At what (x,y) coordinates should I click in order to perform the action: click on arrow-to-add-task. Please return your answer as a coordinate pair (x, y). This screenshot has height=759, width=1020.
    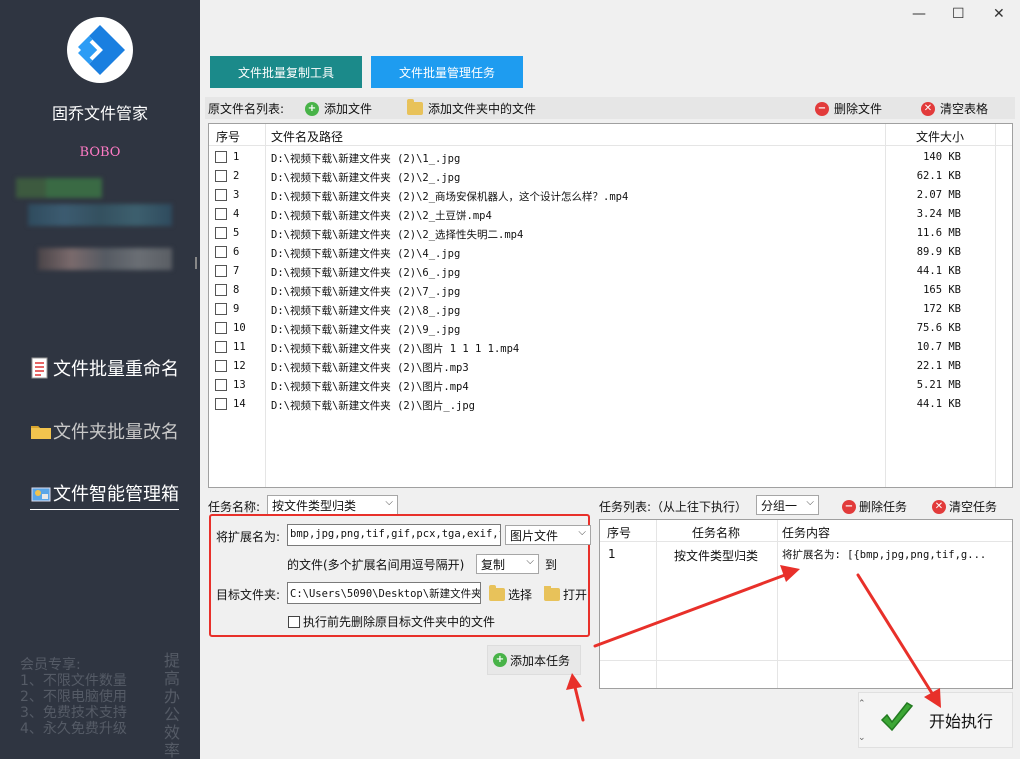
    Looking at the image, I should click on (578, 701).